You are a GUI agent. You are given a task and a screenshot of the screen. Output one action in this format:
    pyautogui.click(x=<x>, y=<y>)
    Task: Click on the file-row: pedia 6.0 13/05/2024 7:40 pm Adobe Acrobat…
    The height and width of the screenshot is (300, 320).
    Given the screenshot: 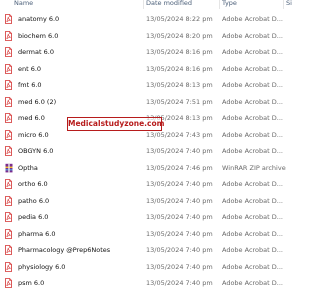 What is the action you would take?
    pyautogui.click(x=146, y=217)
    